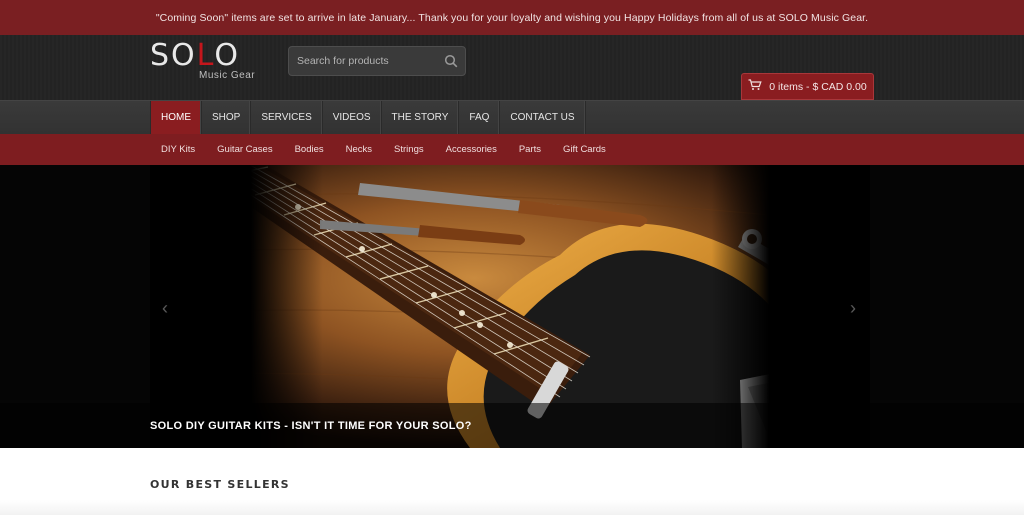 The height and width of the screenshot is (515, 1024). Describe the element at coordinates (512, 507) in the screenshot. I see `best-sellers-strip` at that location.